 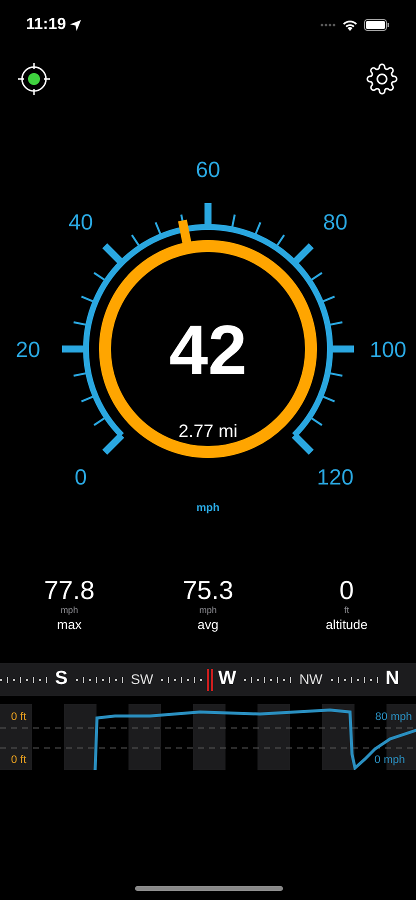 I want to click on stat-value: 0, so click(x=346, y=590).